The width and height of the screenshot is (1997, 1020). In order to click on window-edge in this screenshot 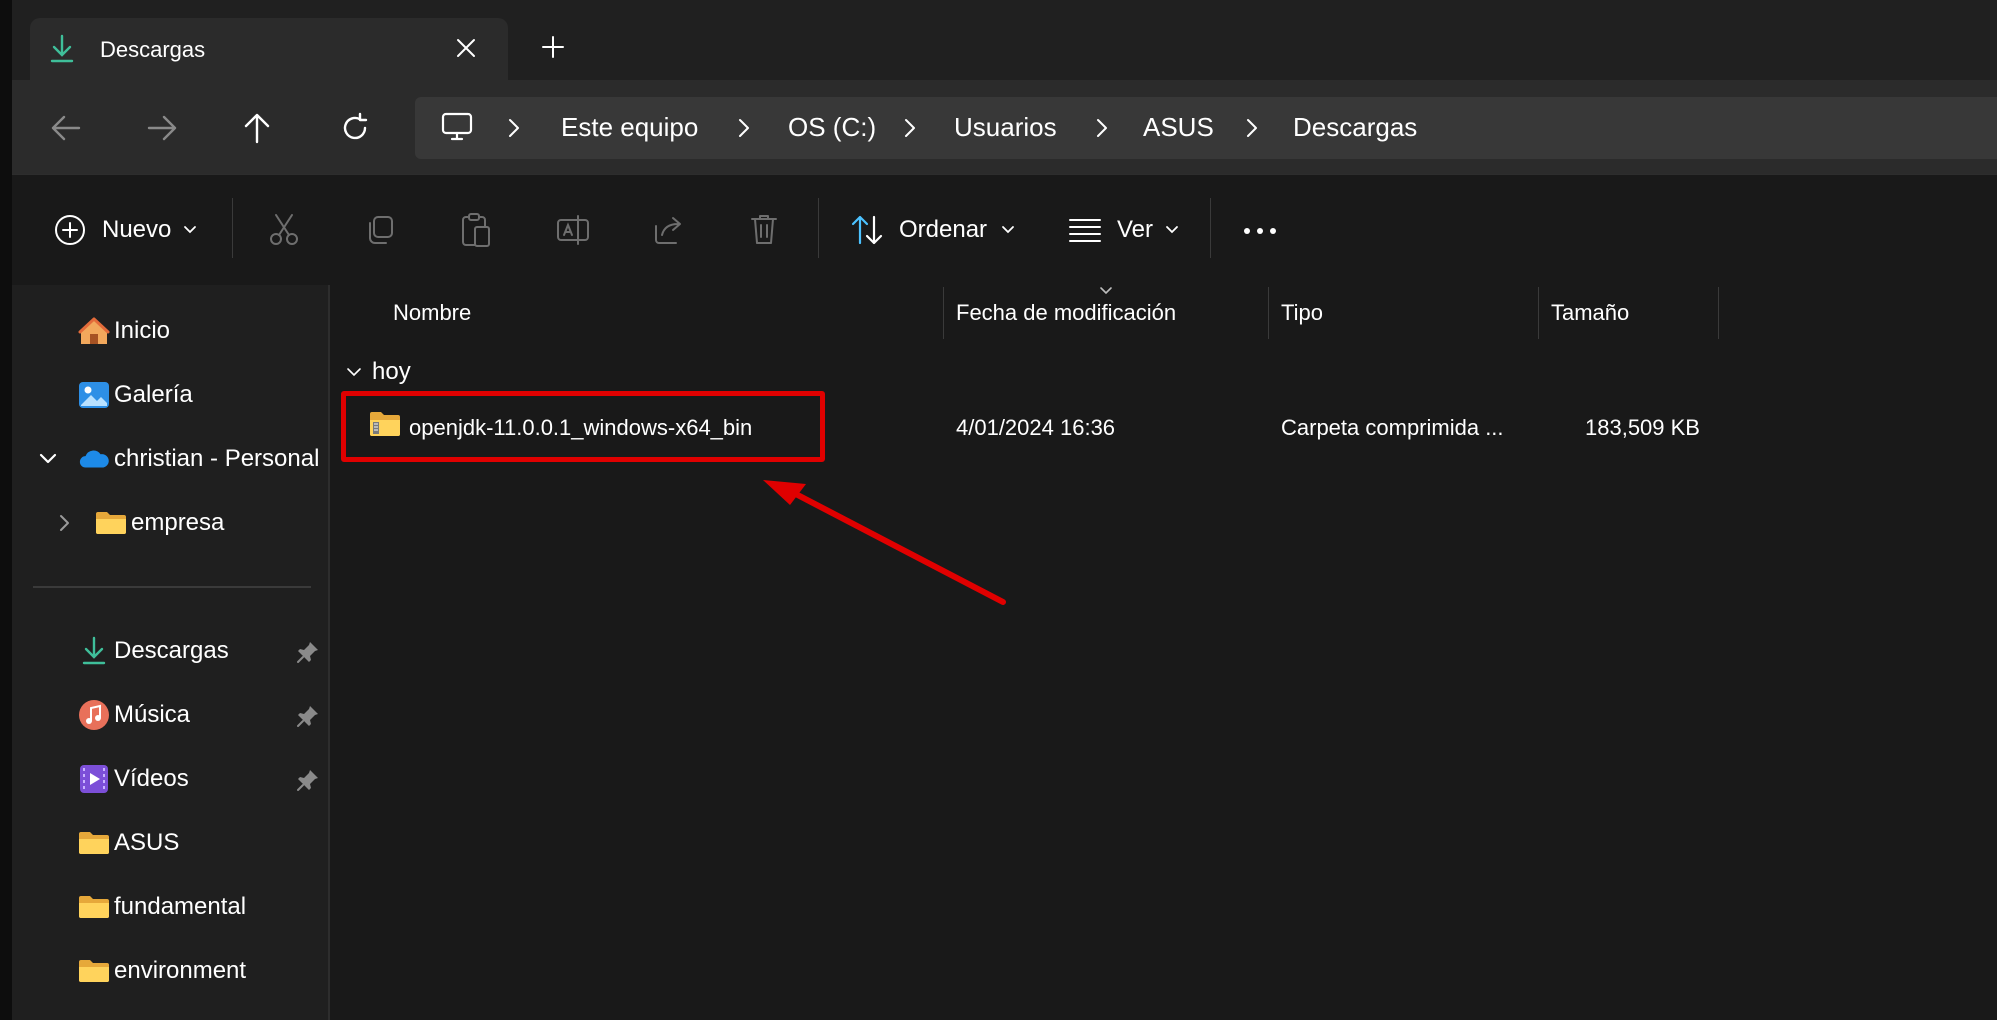, I will do `click(6, 510)`.